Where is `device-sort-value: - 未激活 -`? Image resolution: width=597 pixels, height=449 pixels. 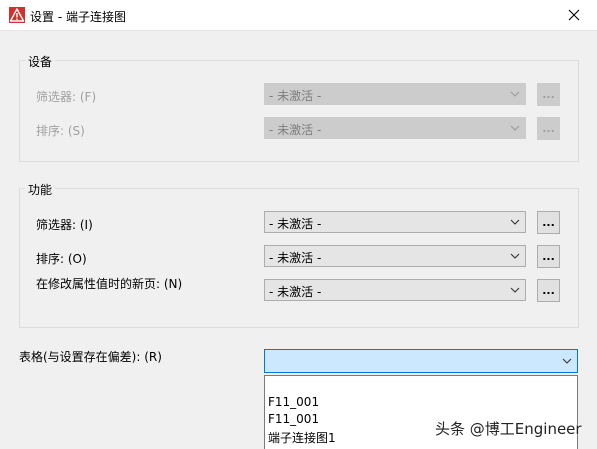
device-sort-value: - 未激活 - is located at coordinates (295, 130).